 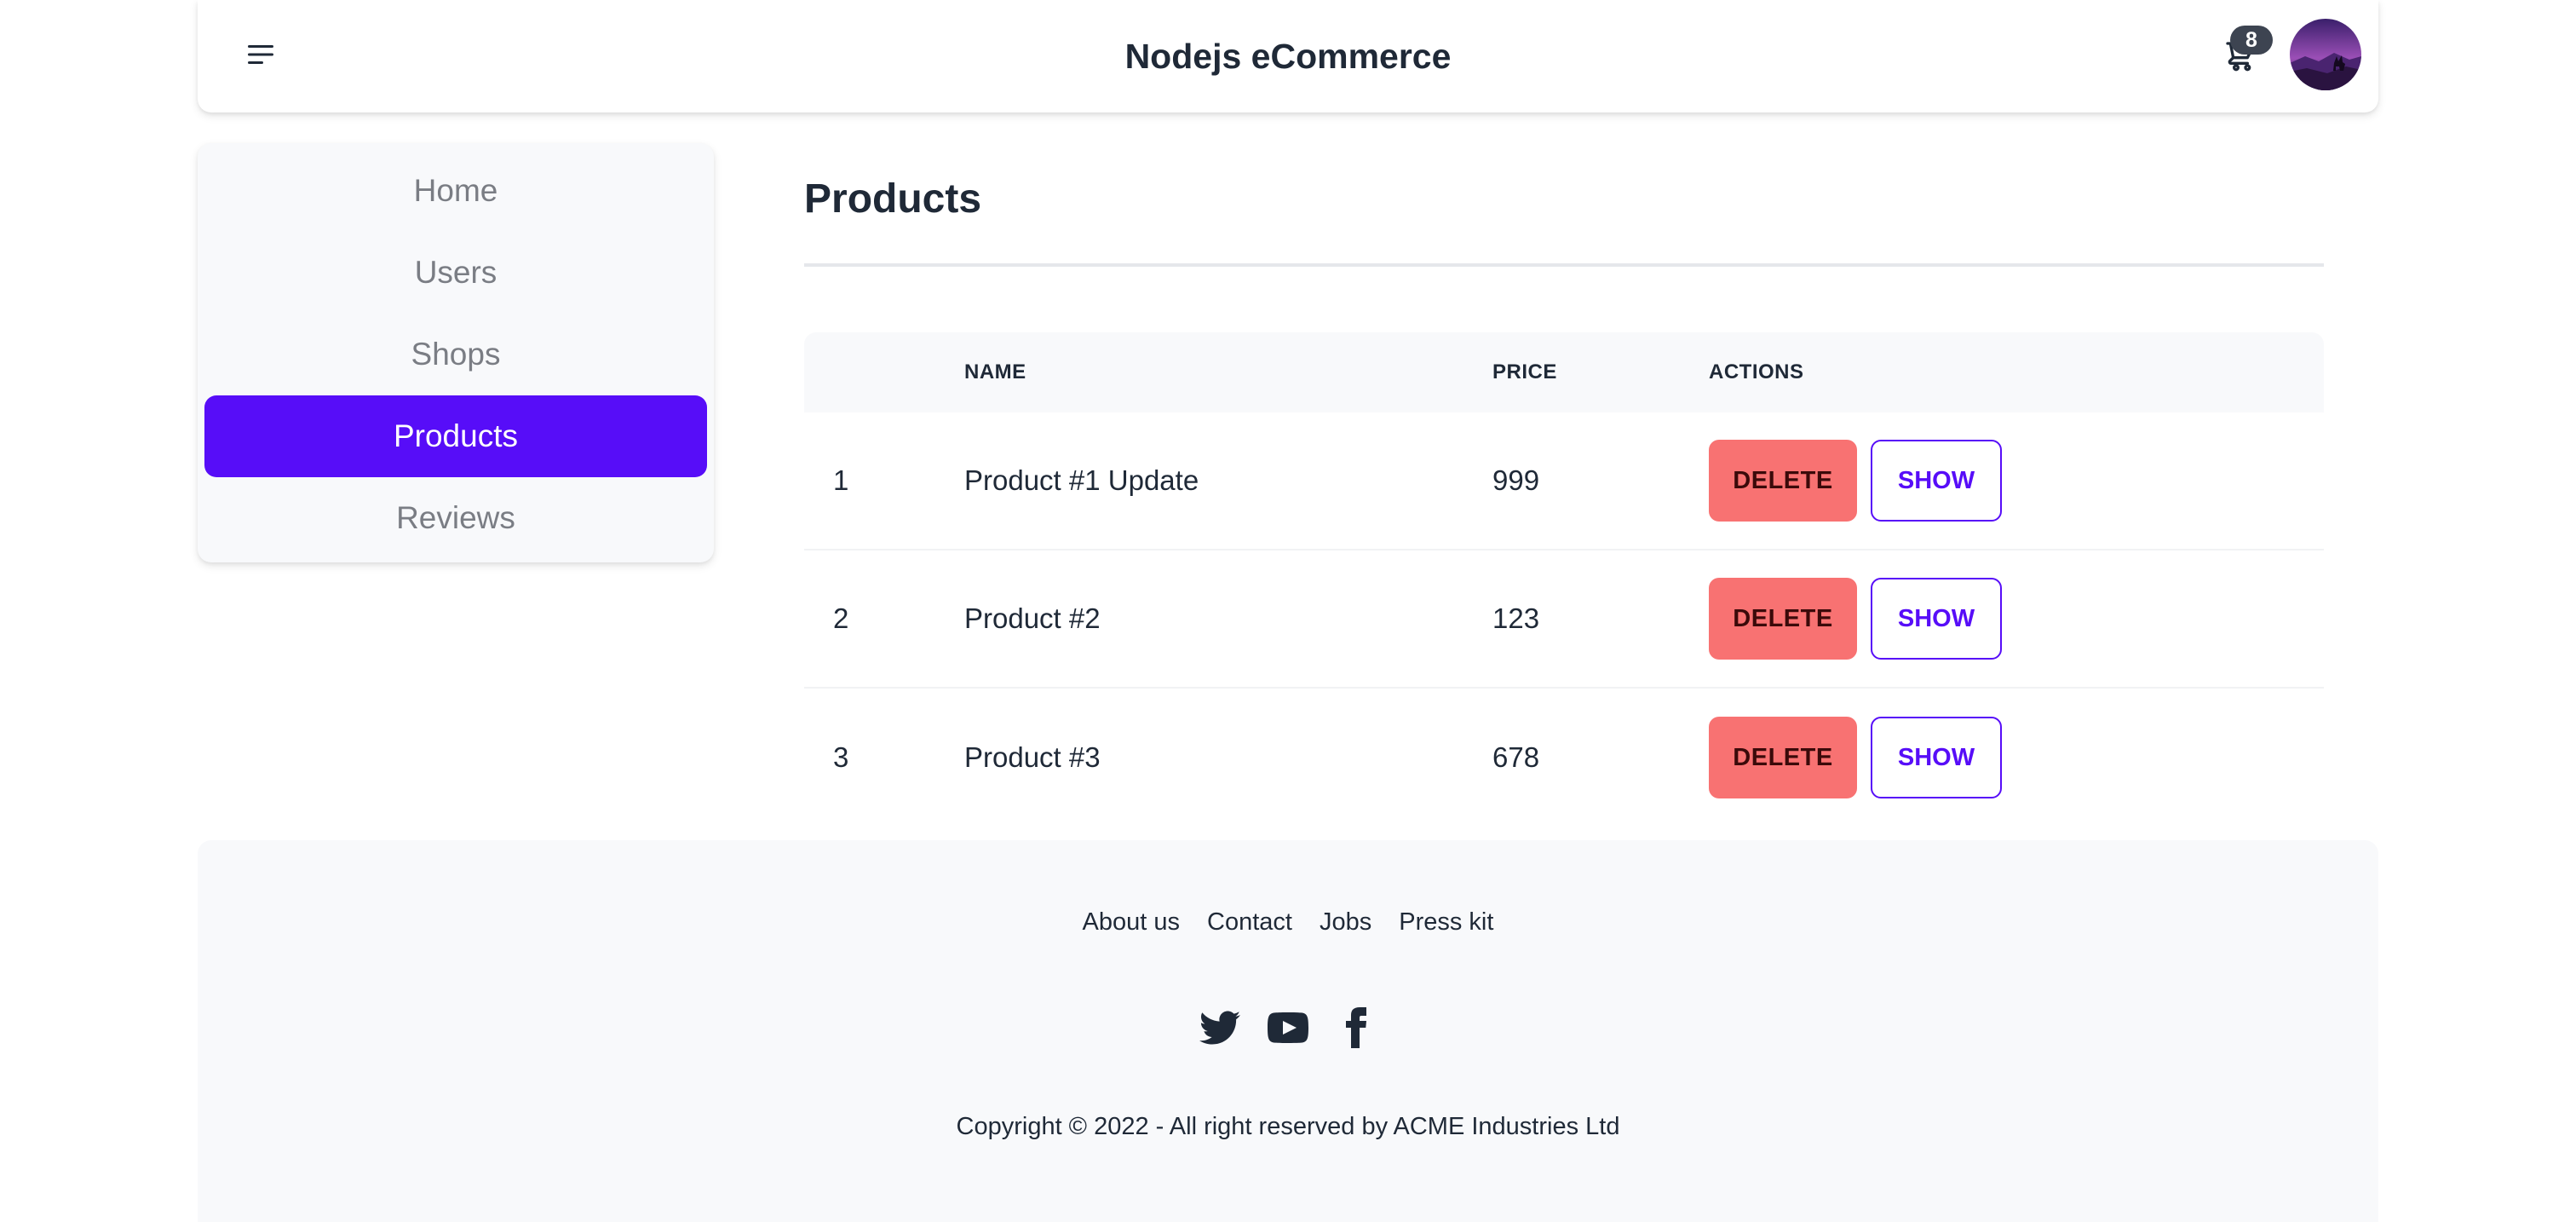 What do you see at coordinates (456, 273) in the screenshot?
I see `sidebar-item-users: Users` at bounding box center [456, 273].